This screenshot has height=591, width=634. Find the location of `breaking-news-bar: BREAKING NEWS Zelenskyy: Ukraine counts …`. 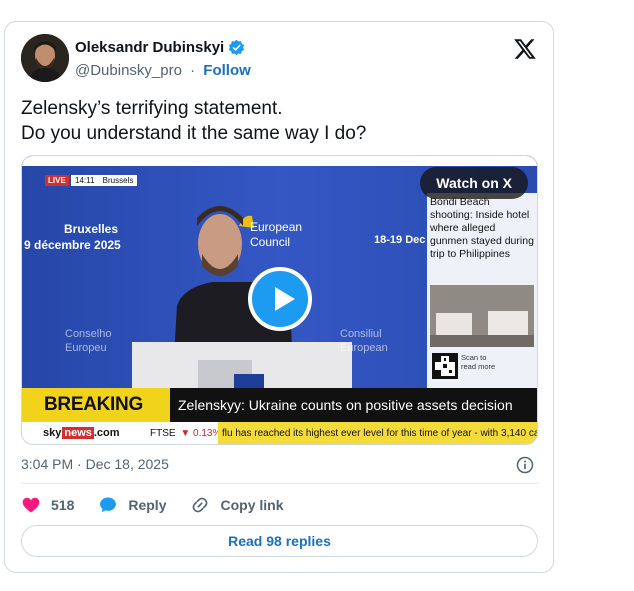

breaking-news-bar: BREAKING NEWS Zelenskyy: Ukraine counts … is located at coordinates (279, 416).